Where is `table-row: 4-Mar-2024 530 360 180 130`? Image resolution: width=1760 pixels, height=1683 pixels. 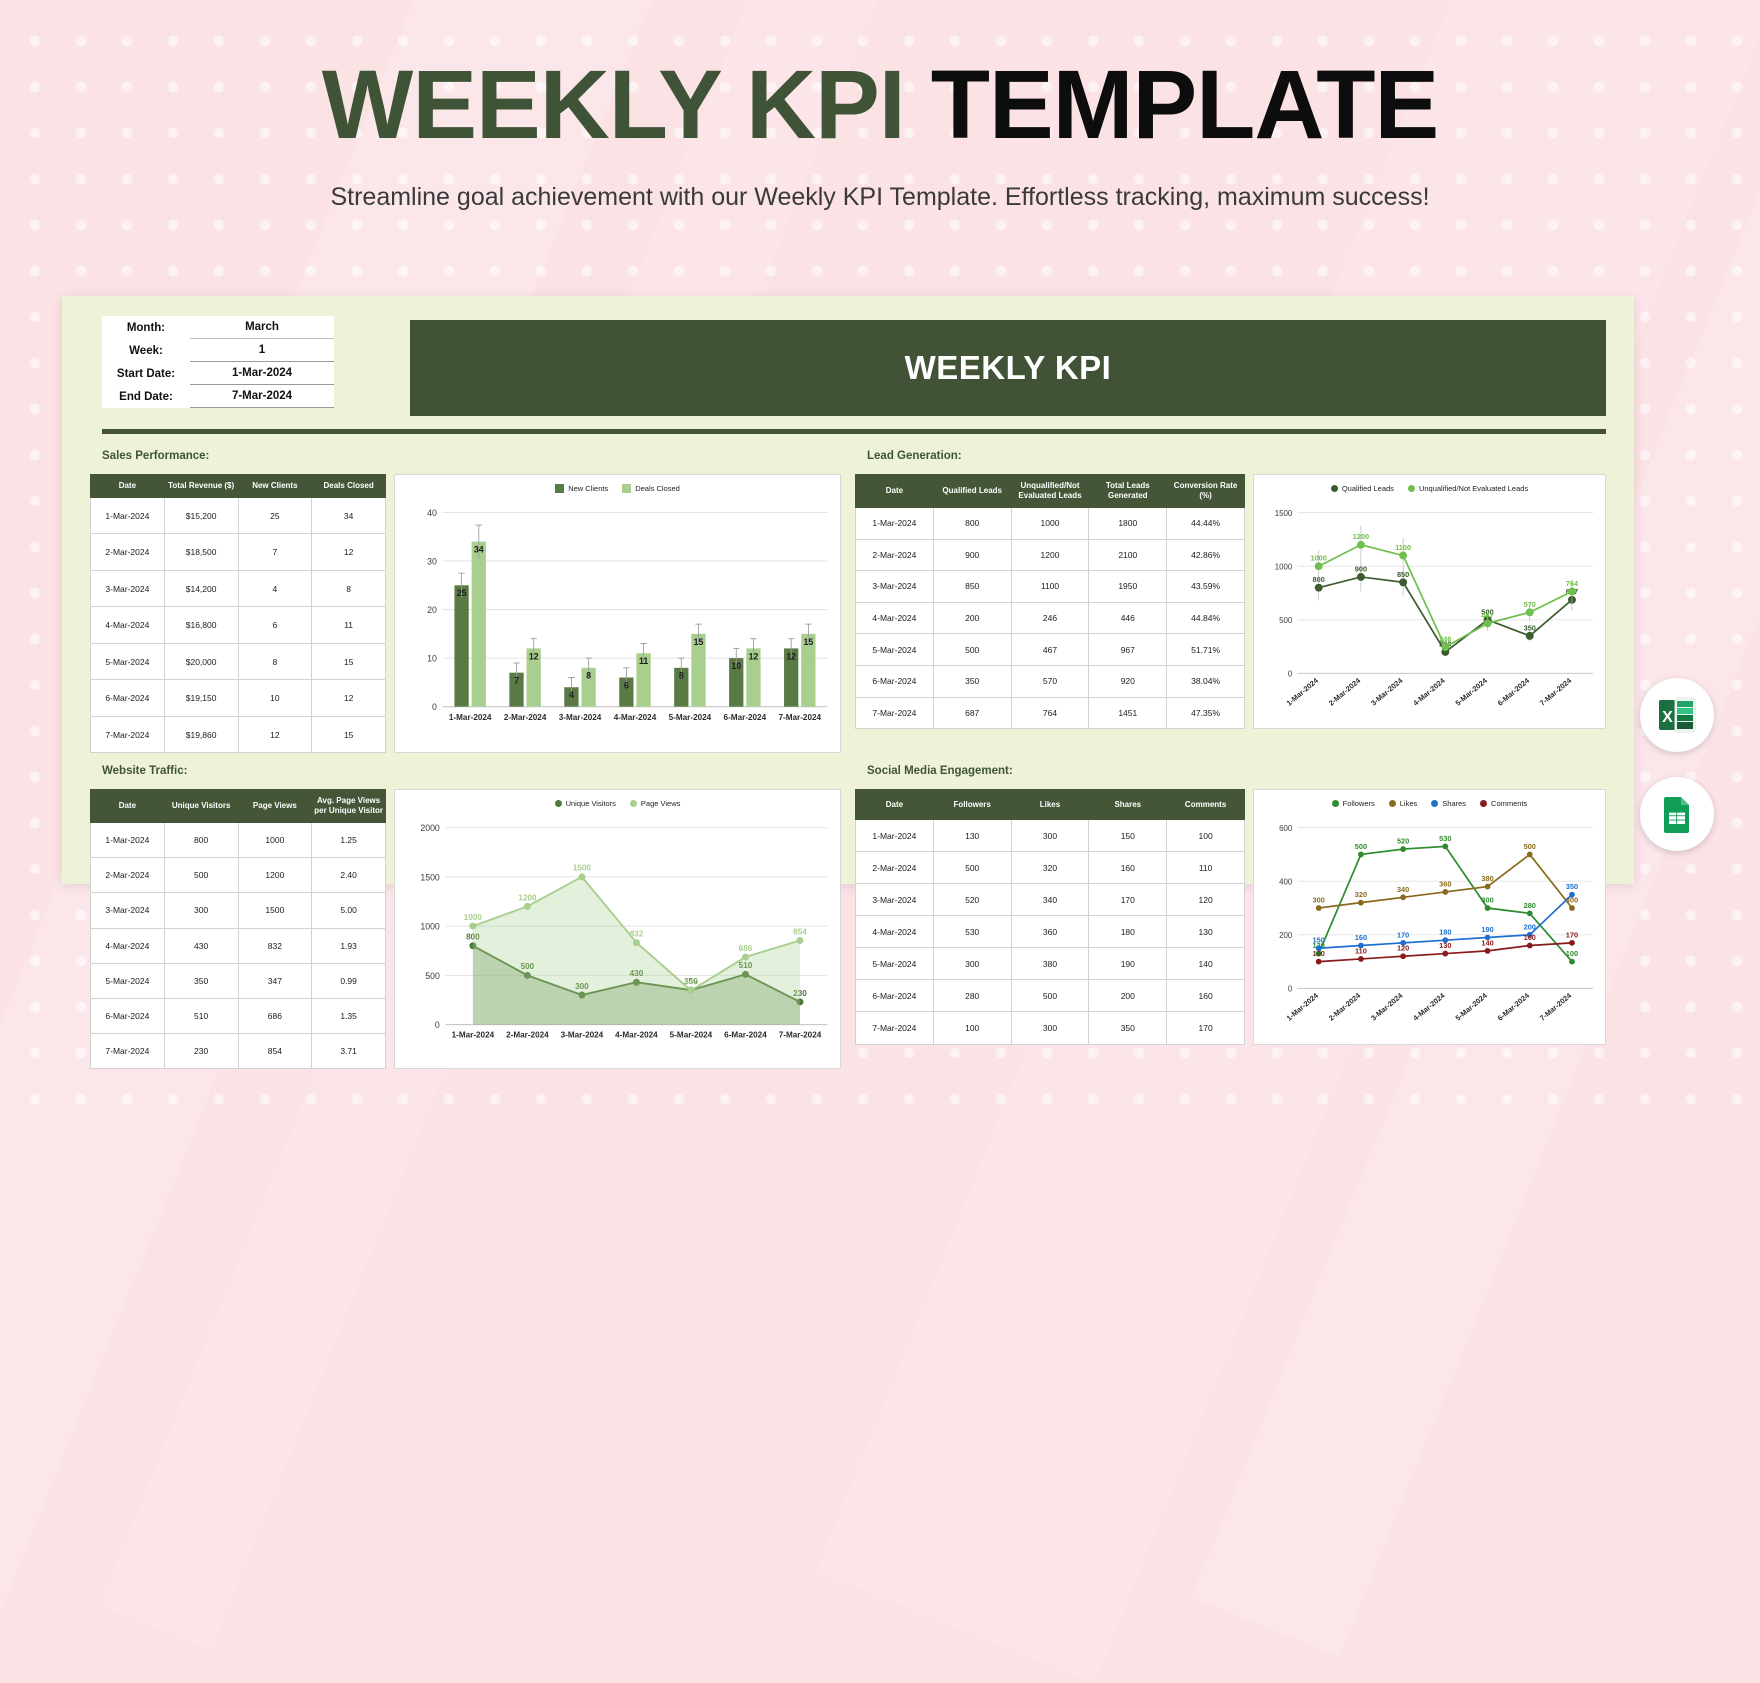 table-row: 4-Mar-2024 530 360 180 130 is located at coordinates (1050, 932).